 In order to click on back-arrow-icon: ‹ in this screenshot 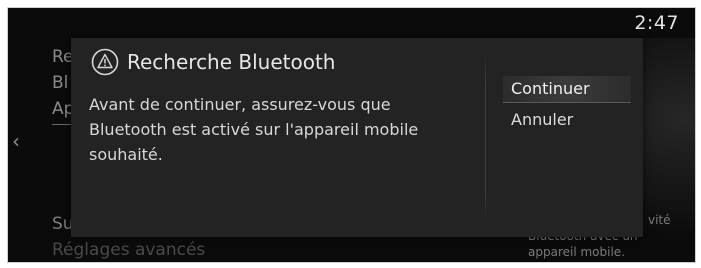, I will do `click(16, 141)`.